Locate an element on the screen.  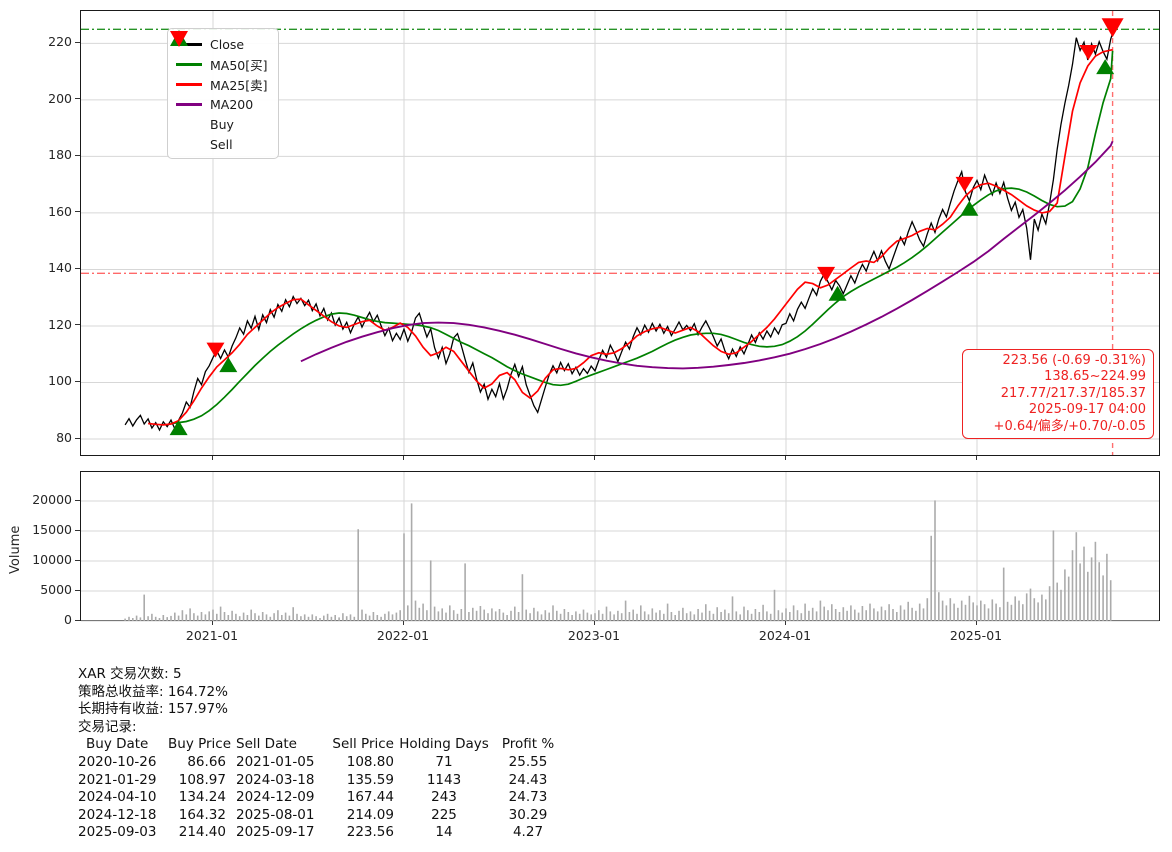
volume-tick-label: 5000 is located at coordinates (56, 589).